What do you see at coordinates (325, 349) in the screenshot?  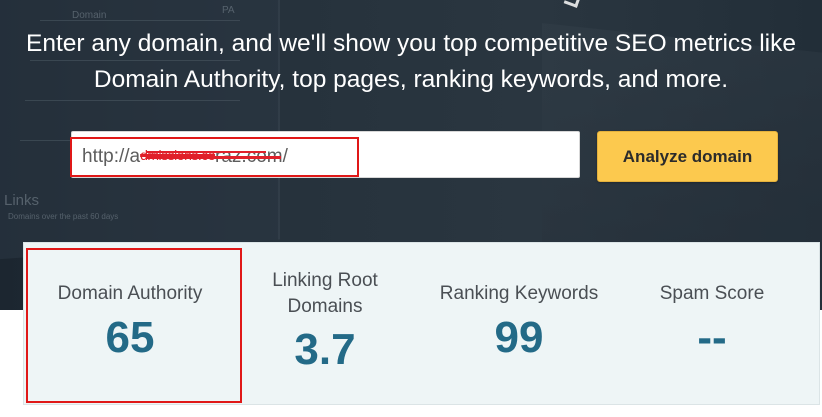 I see `metric-value: 3.7` at bounding box center [325, 349].